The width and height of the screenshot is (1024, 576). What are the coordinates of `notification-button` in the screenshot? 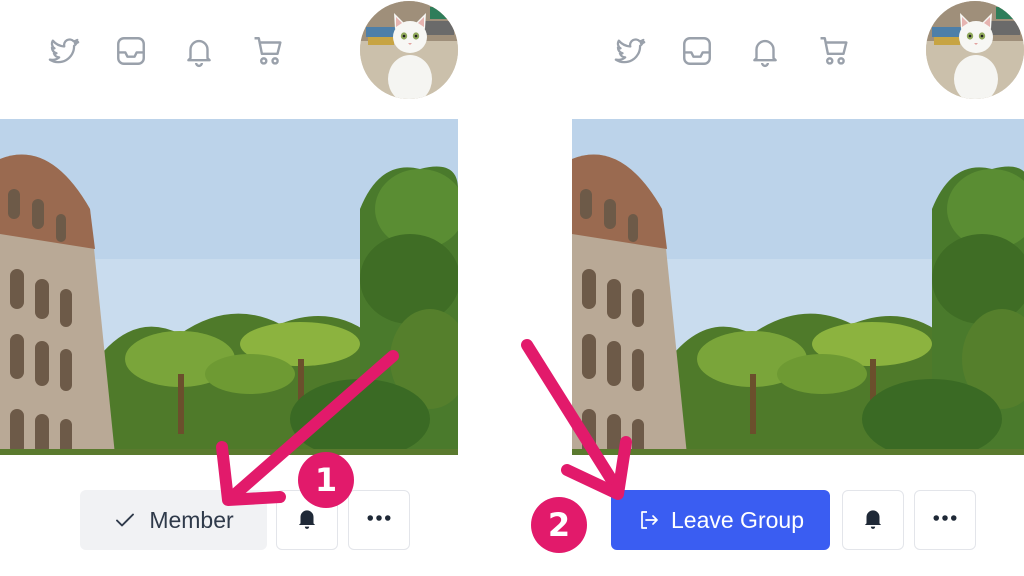 It's located at (873, 520).